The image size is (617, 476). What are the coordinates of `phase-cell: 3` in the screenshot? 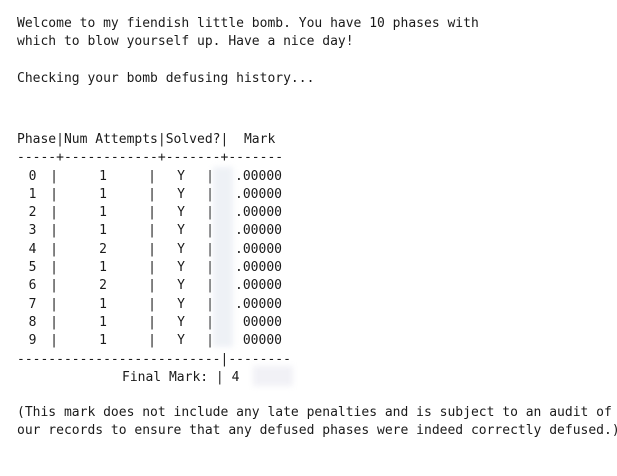 It's located at (32, 231).